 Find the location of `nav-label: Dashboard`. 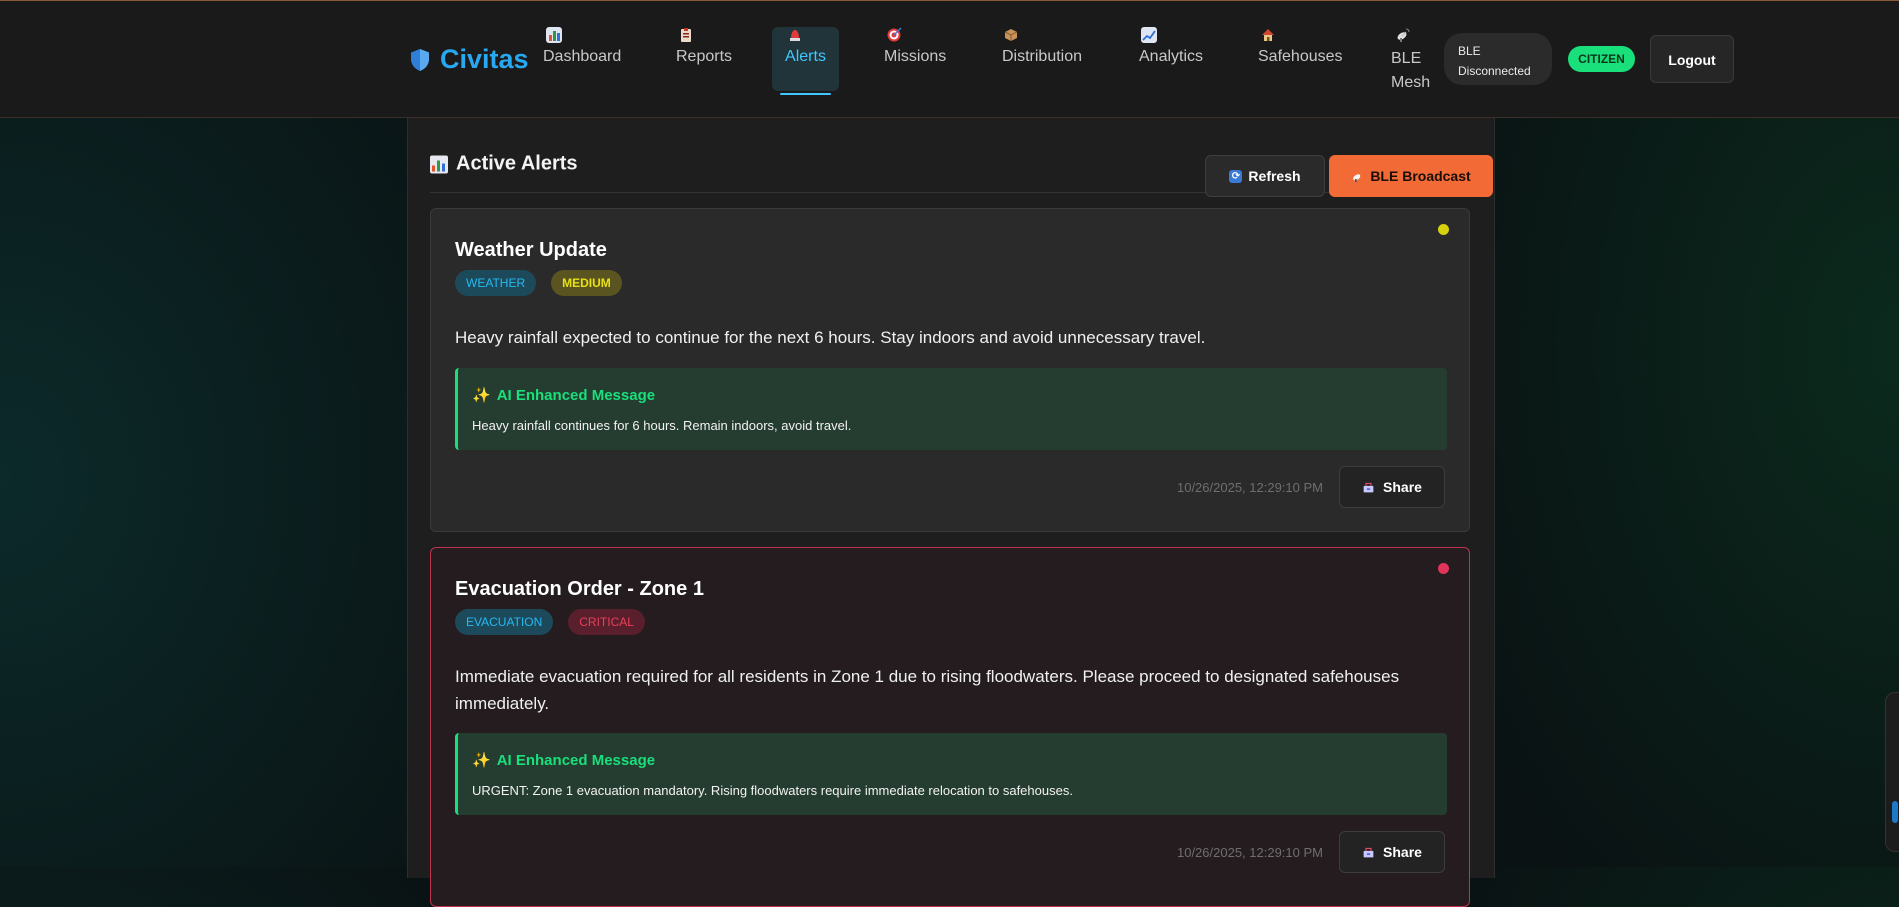

nav-label: Dashboard is located at coordinates (582, 56).